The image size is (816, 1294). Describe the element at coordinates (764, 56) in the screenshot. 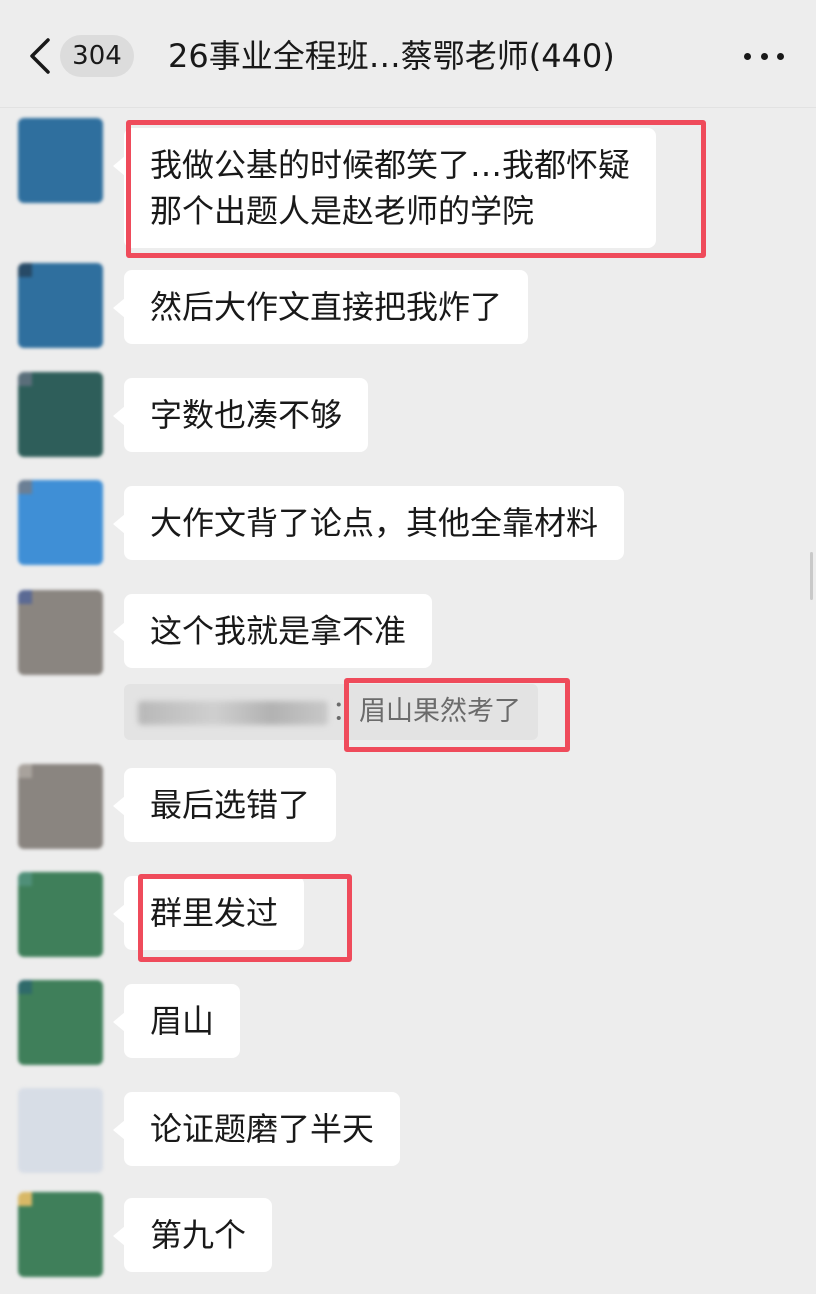

I see `more-dots-icon` at that location.